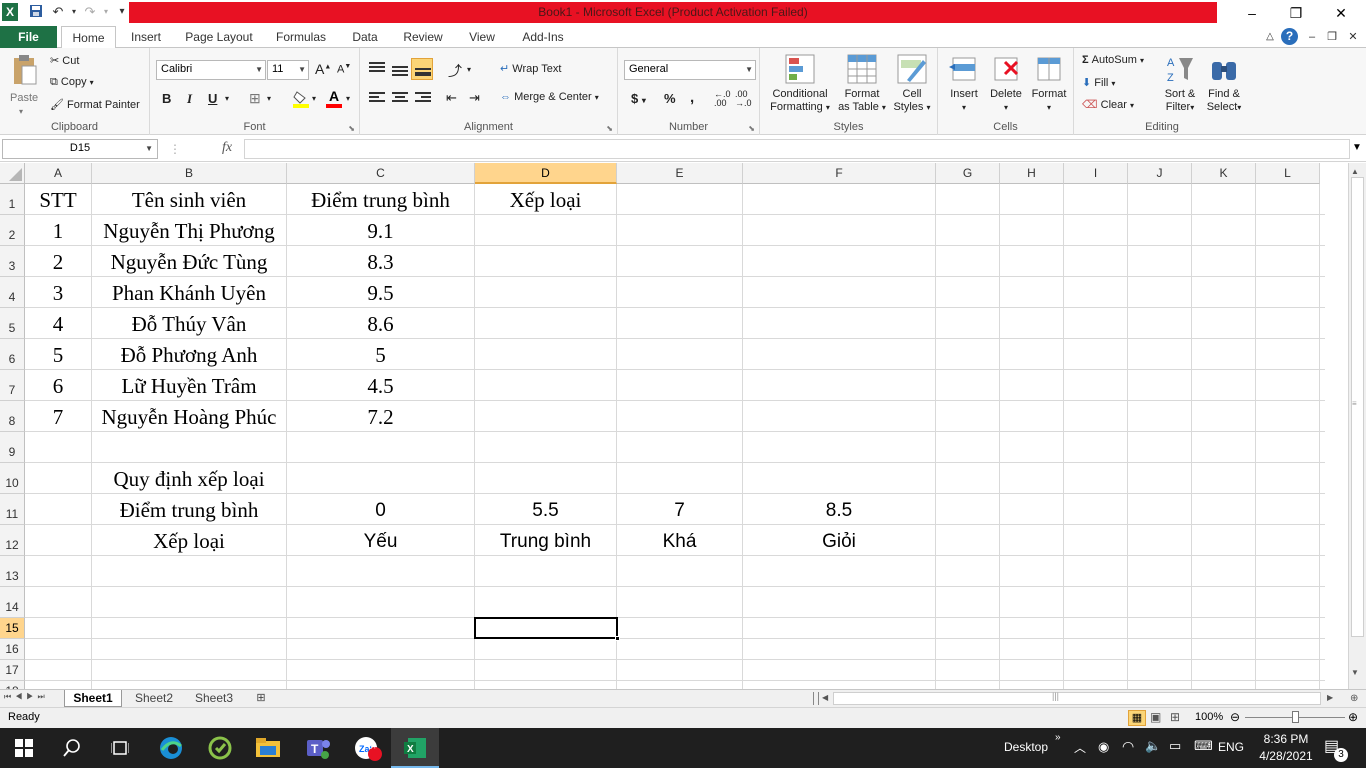  What do you see at coordinates (88, 37) in the screenshot?
I see `tab-home: Home` at bounding box center [88, 37].